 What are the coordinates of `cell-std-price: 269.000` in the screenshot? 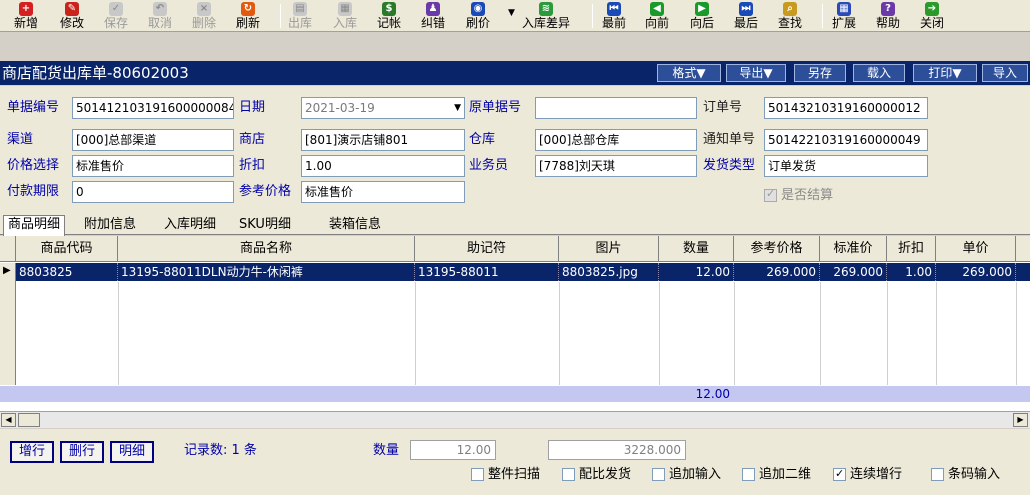 It's located at (853, 272).